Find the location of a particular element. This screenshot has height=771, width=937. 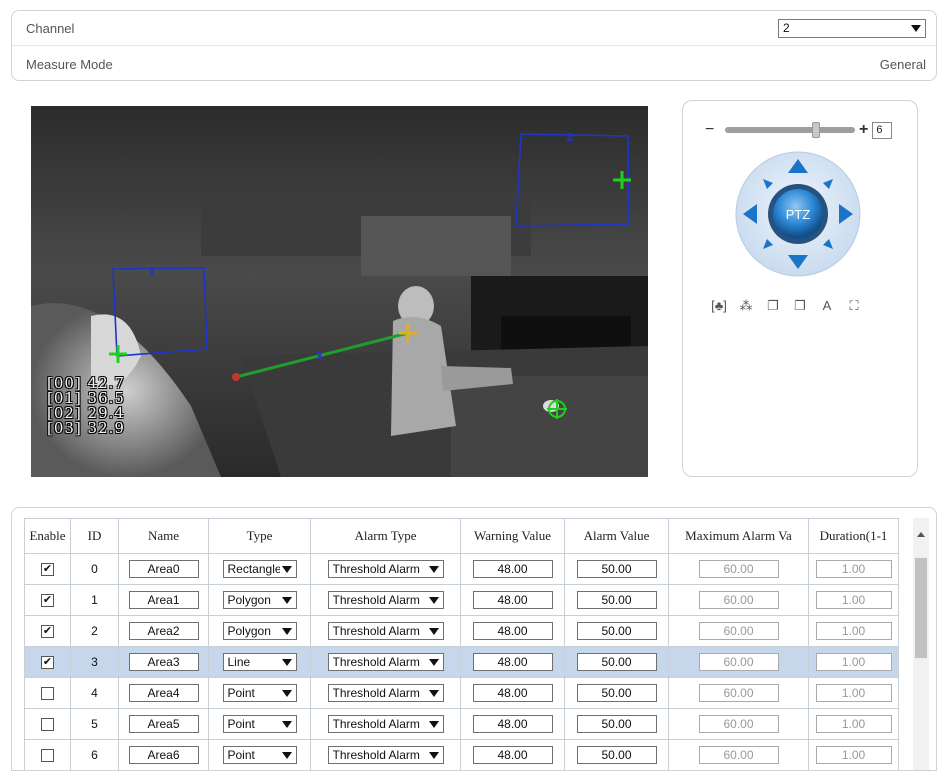

name-input: Area5 is located at coordinates (163, 724).